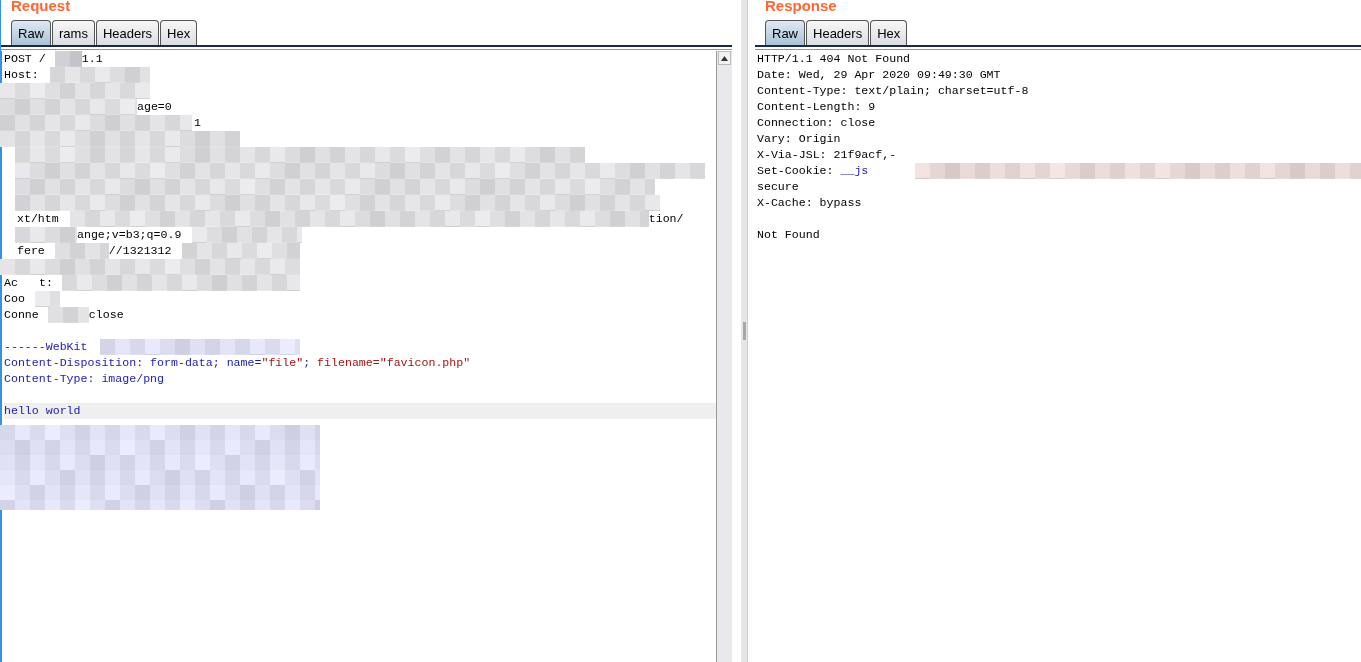  I want to click on code-text: X-Via-JSL: 21f9acf,-, so click(827, 155).